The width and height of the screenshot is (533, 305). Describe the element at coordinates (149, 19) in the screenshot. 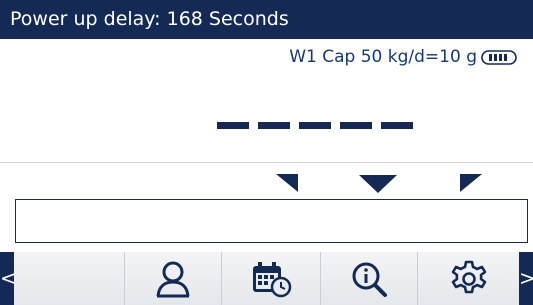

I see `status-message: Power up delay: 168 Seconds` at that location.